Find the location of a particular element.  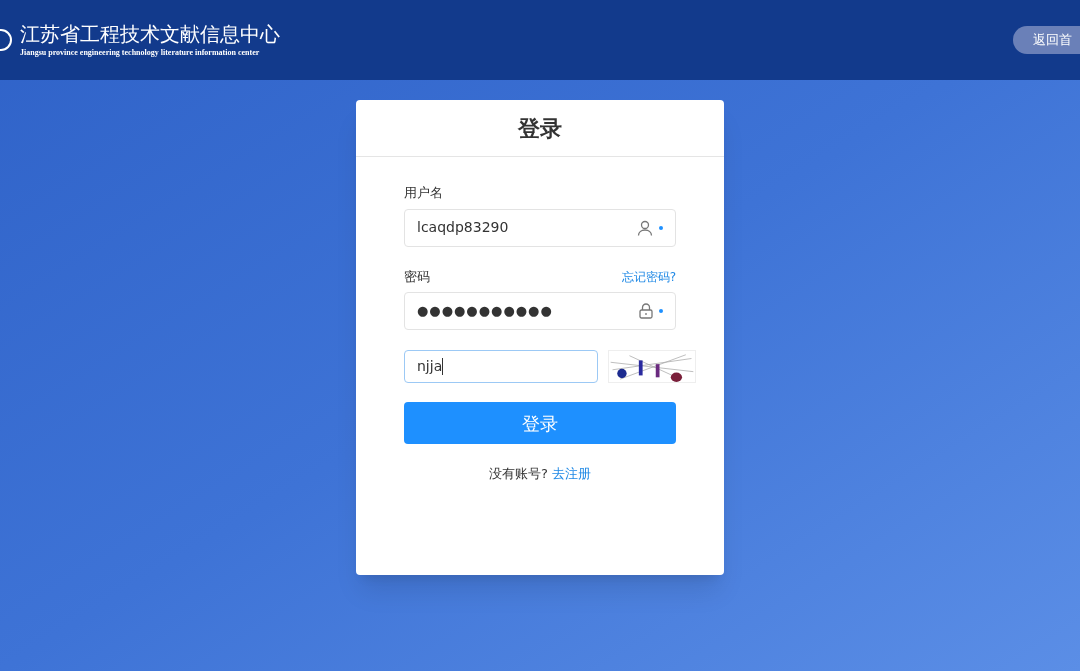

site-subtitle: Jiangsu province engineering technology literature information center is located at coordinates (140, 52).